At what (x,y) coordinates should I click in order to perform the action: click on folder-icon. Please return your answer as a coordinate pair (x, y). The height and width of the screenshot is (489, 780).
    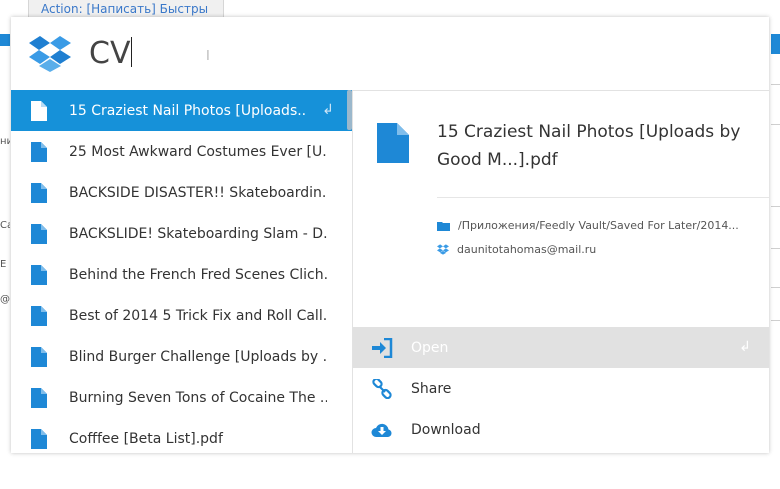
    Looking at the image, I should click on (443, 226).